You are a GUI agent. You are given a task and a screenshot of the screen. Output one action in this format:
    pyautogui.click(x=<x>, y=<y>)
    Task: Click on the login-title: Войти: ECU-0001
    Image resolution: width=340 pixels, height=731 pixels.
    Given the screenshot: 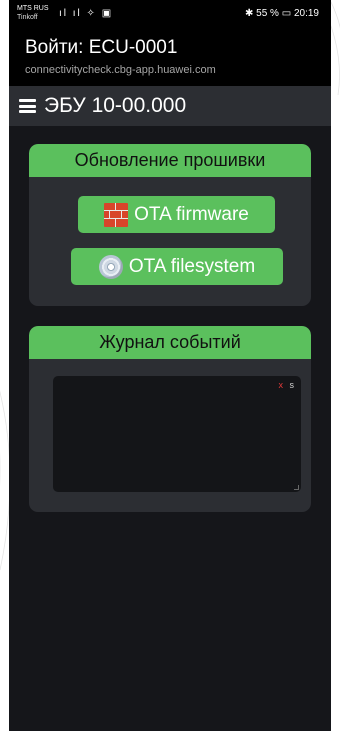 What is the action you would take?
    pyautogui.click(x=101, y=47)
    